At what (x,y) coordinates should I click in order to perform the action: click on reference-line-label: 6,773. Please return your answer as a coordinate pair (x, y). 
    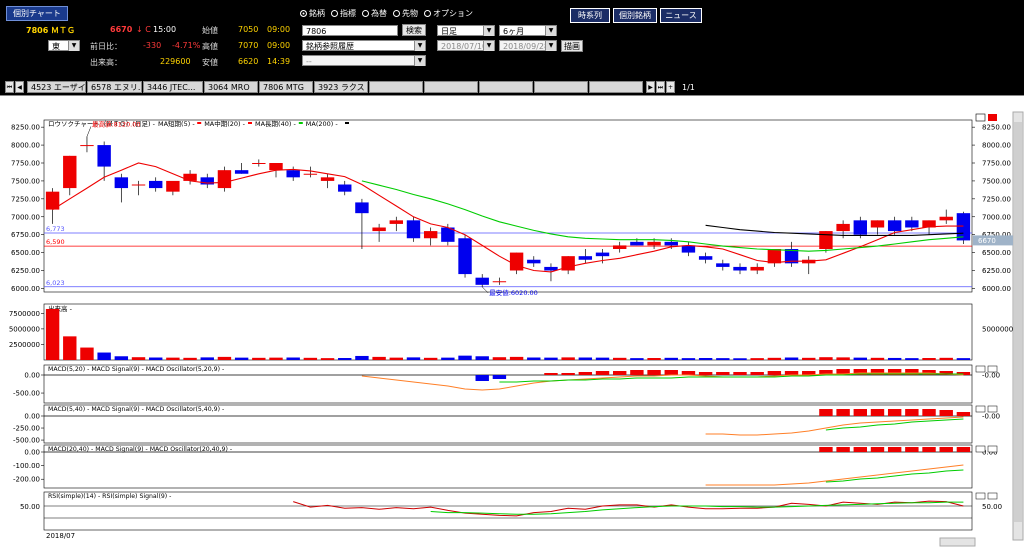
    Looking at the image, I should click on (55, 229).